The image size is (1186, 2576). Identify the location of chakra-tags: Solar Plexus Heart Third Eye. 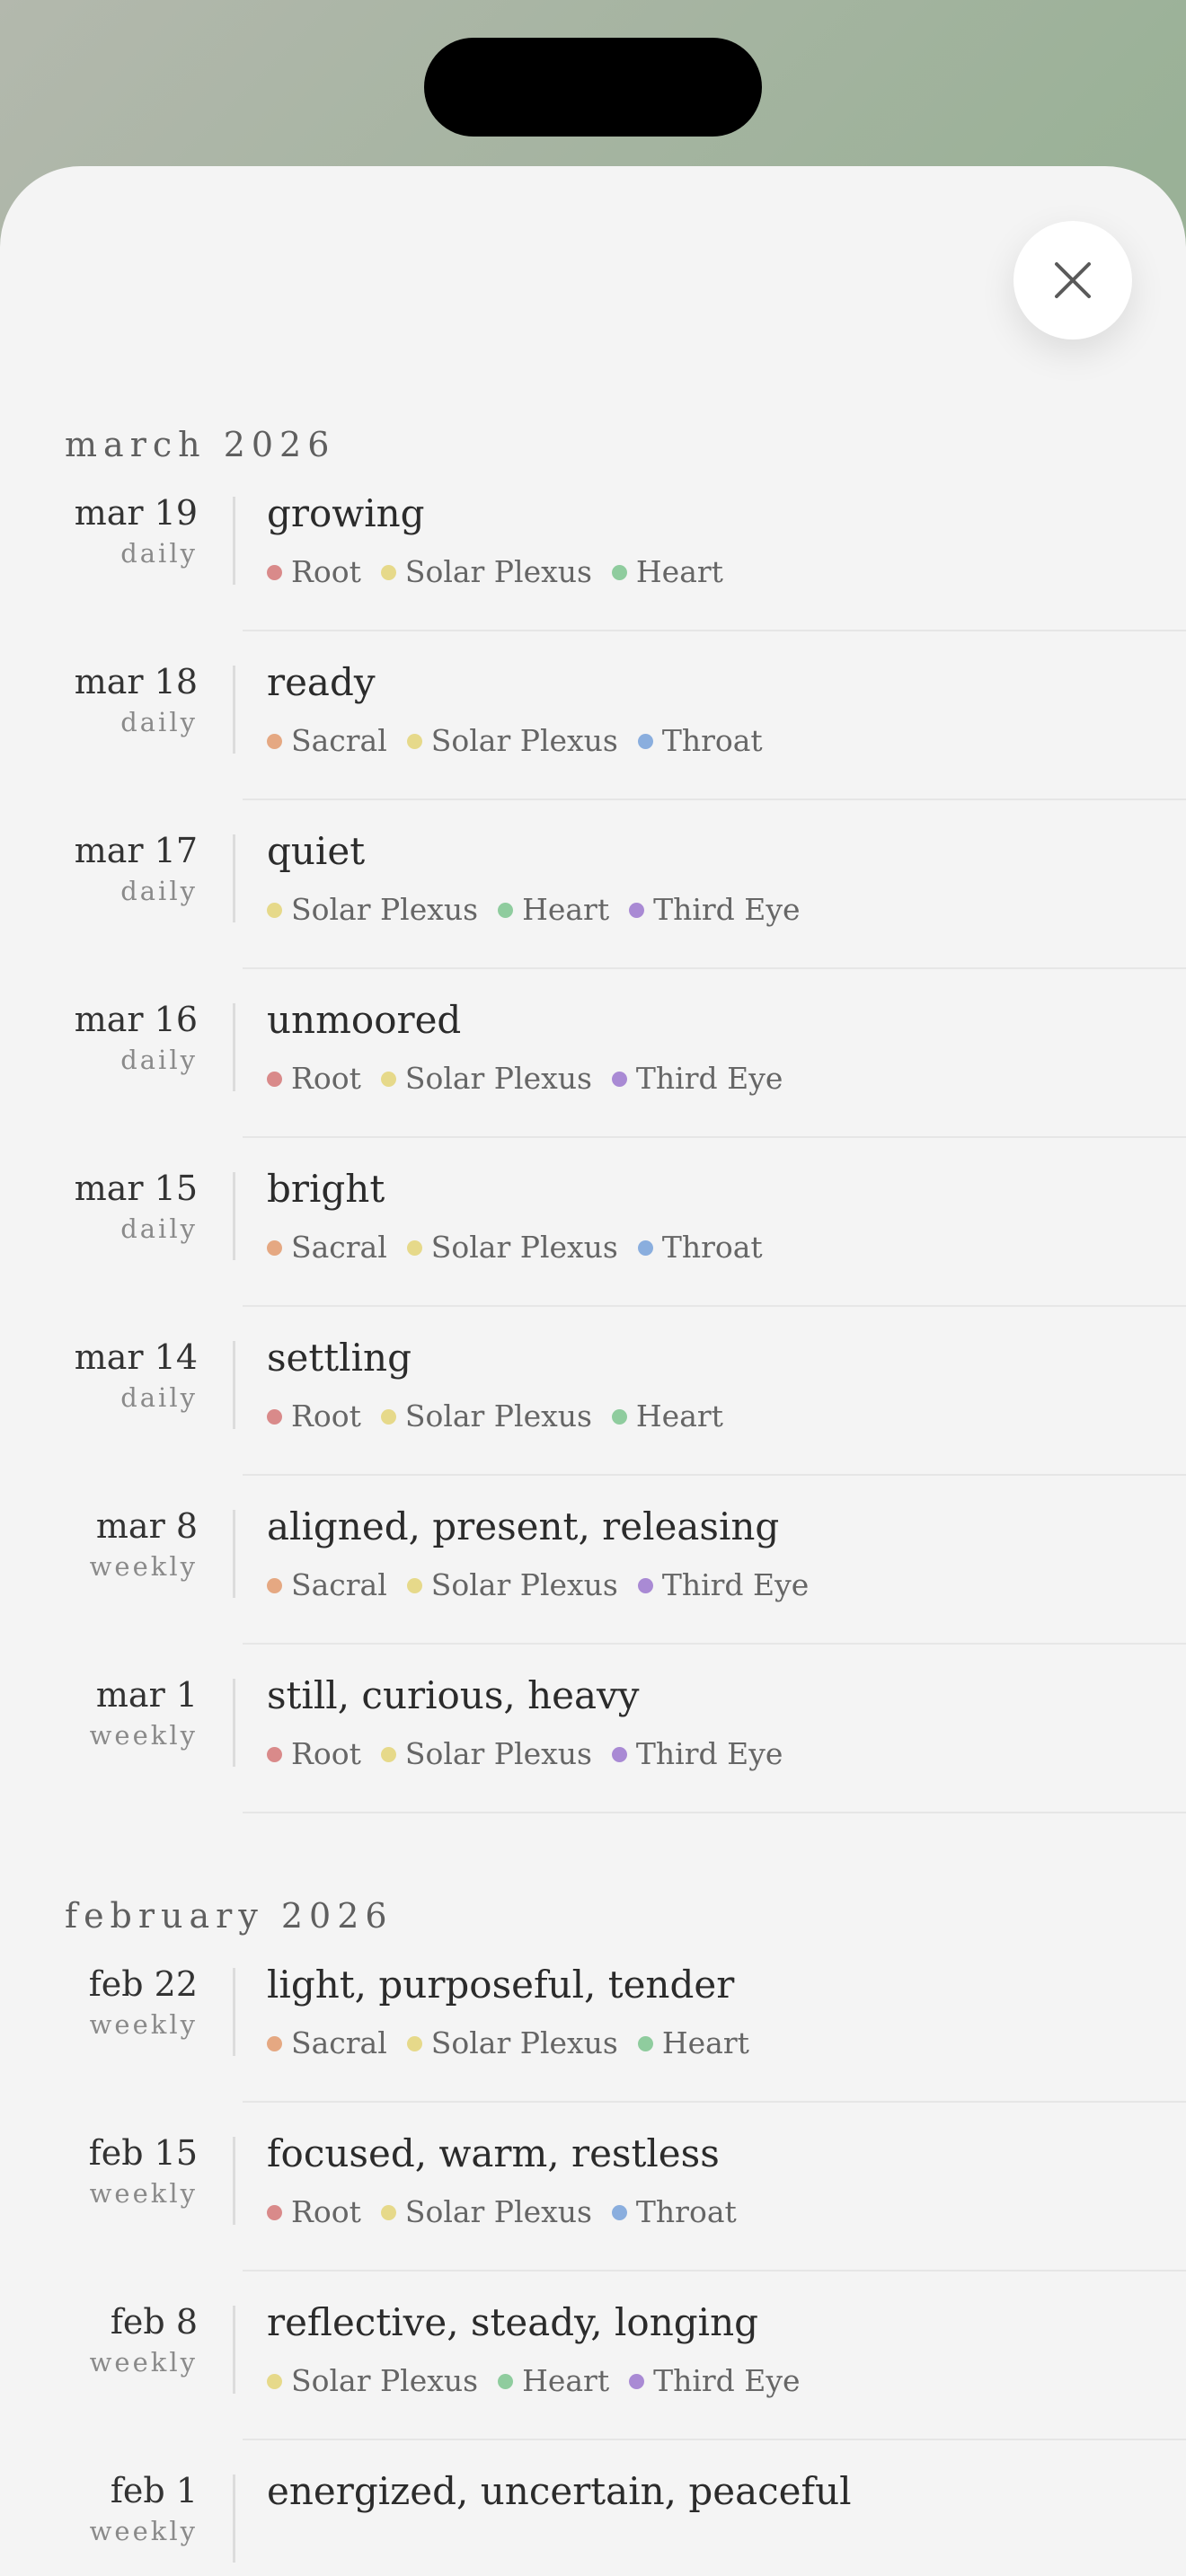
(543, 2381).